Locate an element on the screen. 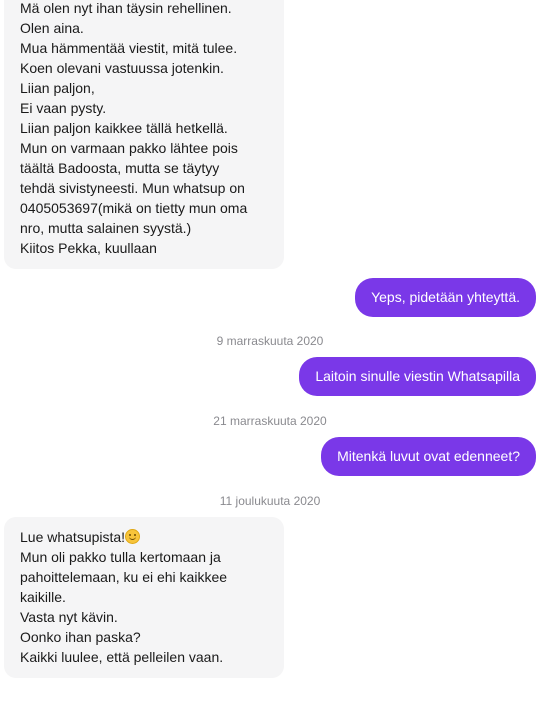 This screenshot has width=552, height=706. message-line: Mun on varmaan pakko lähtee pois is located at coordinates (129, 148).